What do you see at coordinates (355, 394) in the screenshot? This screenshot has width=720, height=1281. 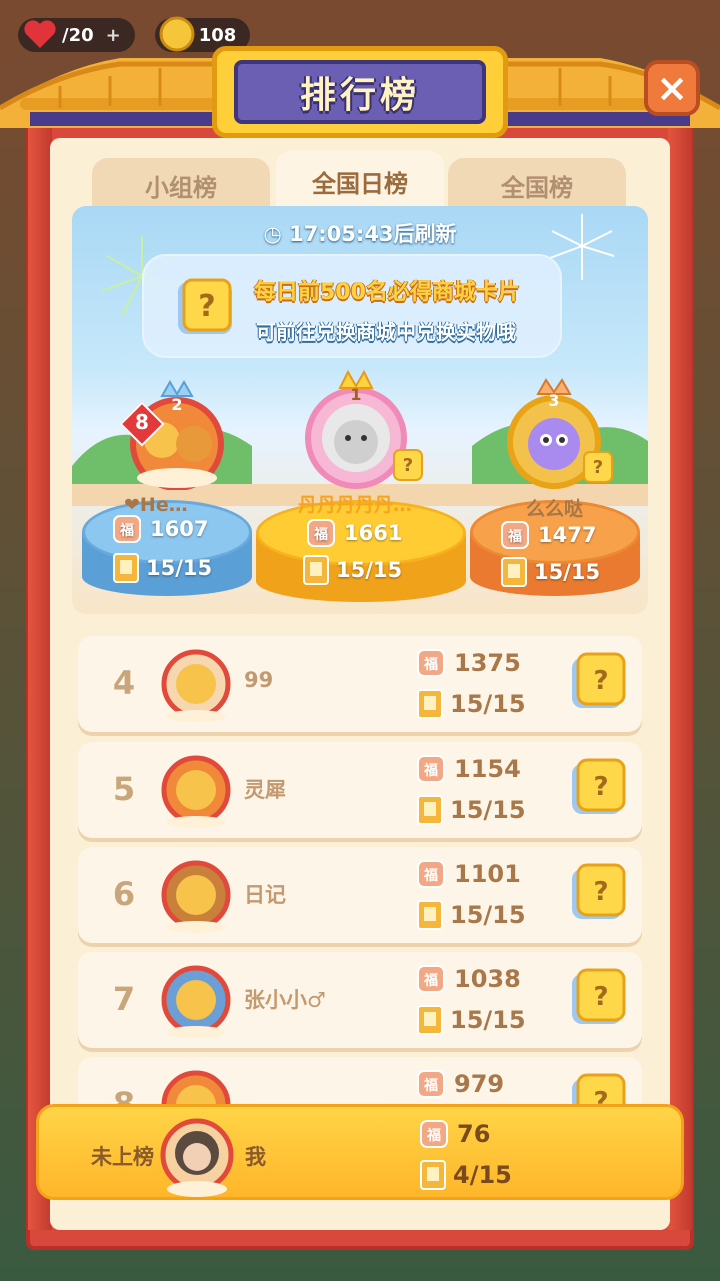 I see `podium-rank: 1` at bounding box center [355, 394].